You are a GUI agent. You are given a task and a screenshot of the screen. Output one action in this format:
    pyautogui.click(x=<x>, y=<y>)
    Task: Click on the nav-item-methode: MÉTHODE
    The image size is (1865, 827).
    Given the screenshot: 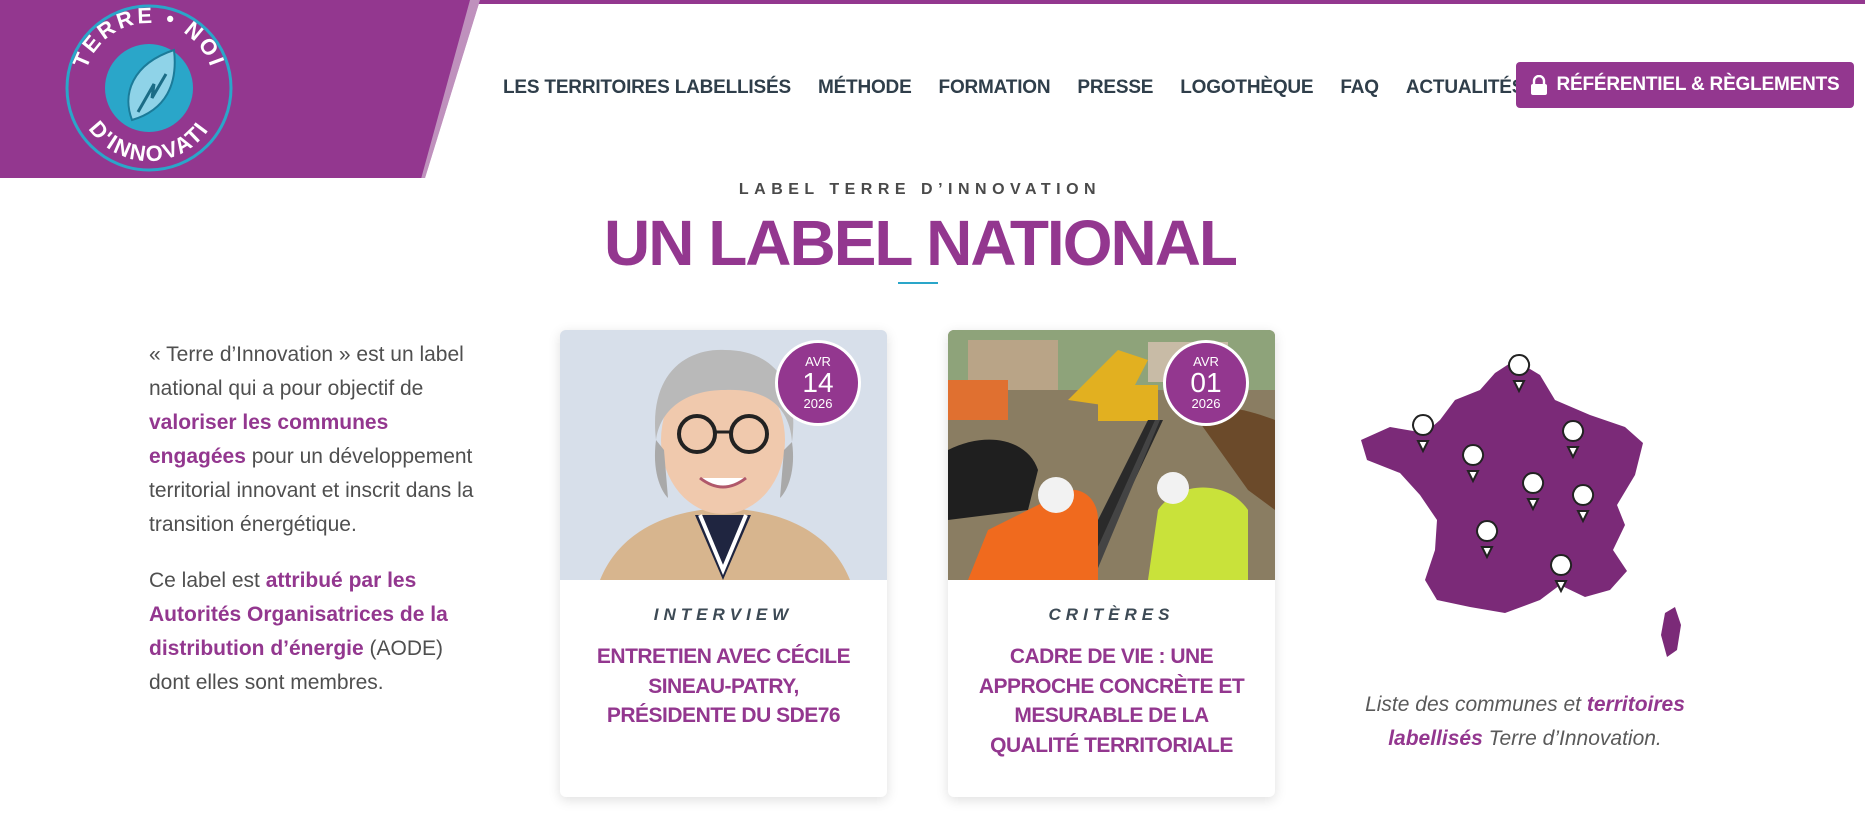 What is the action you would take?
    pyautogui.click(x=865, y=88)
    